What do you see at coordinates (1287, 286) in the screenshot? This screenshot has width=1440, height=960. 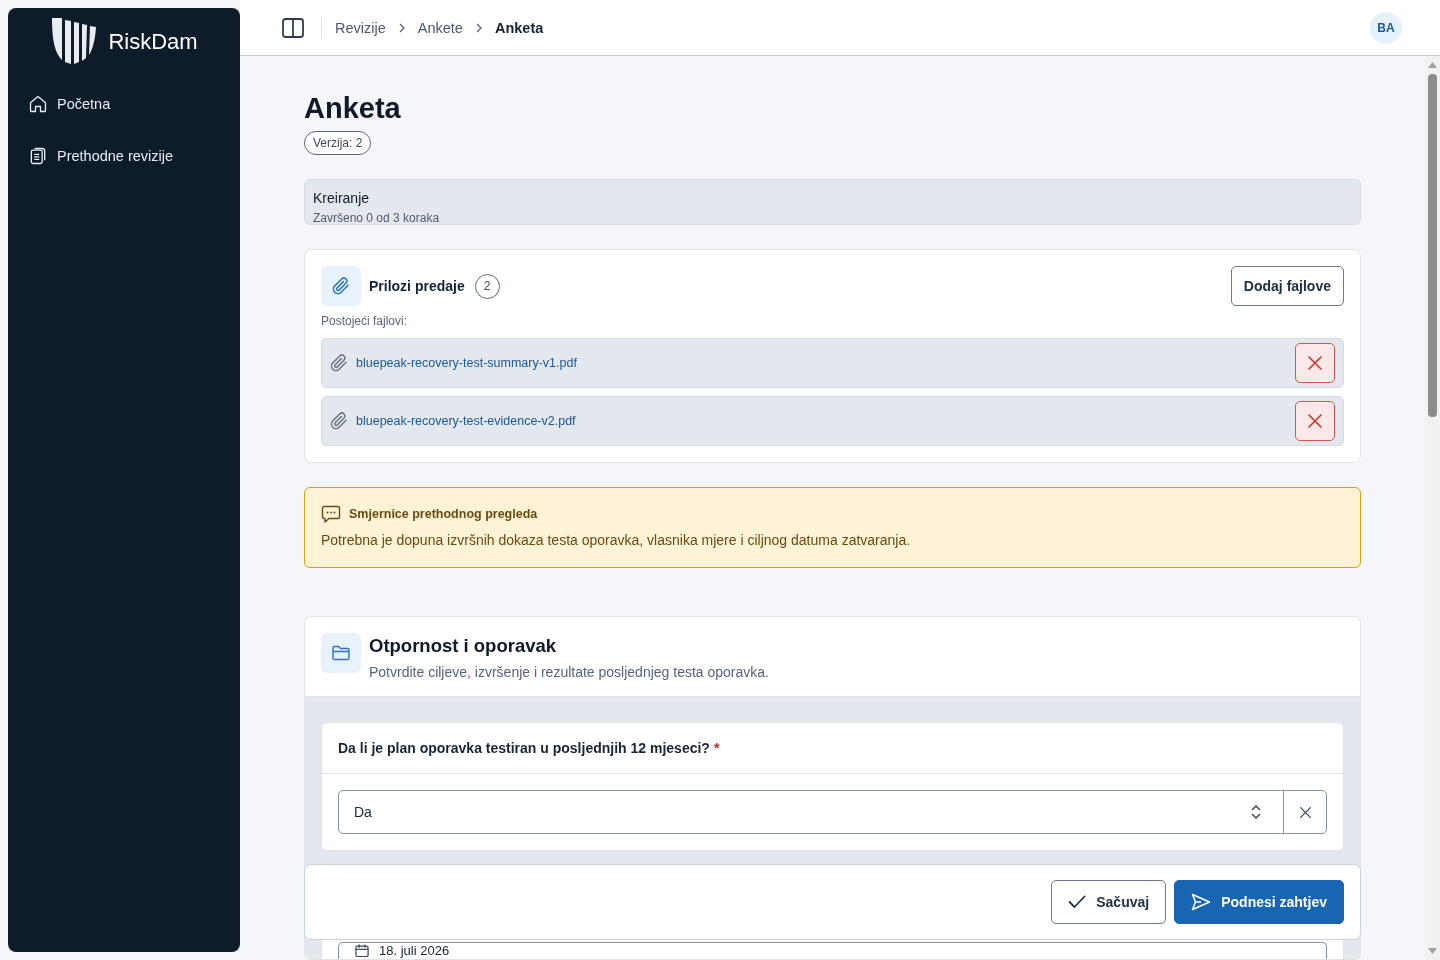 I see `add-files-button: Dodaj fajlove` at bounding box center [1287, 286].